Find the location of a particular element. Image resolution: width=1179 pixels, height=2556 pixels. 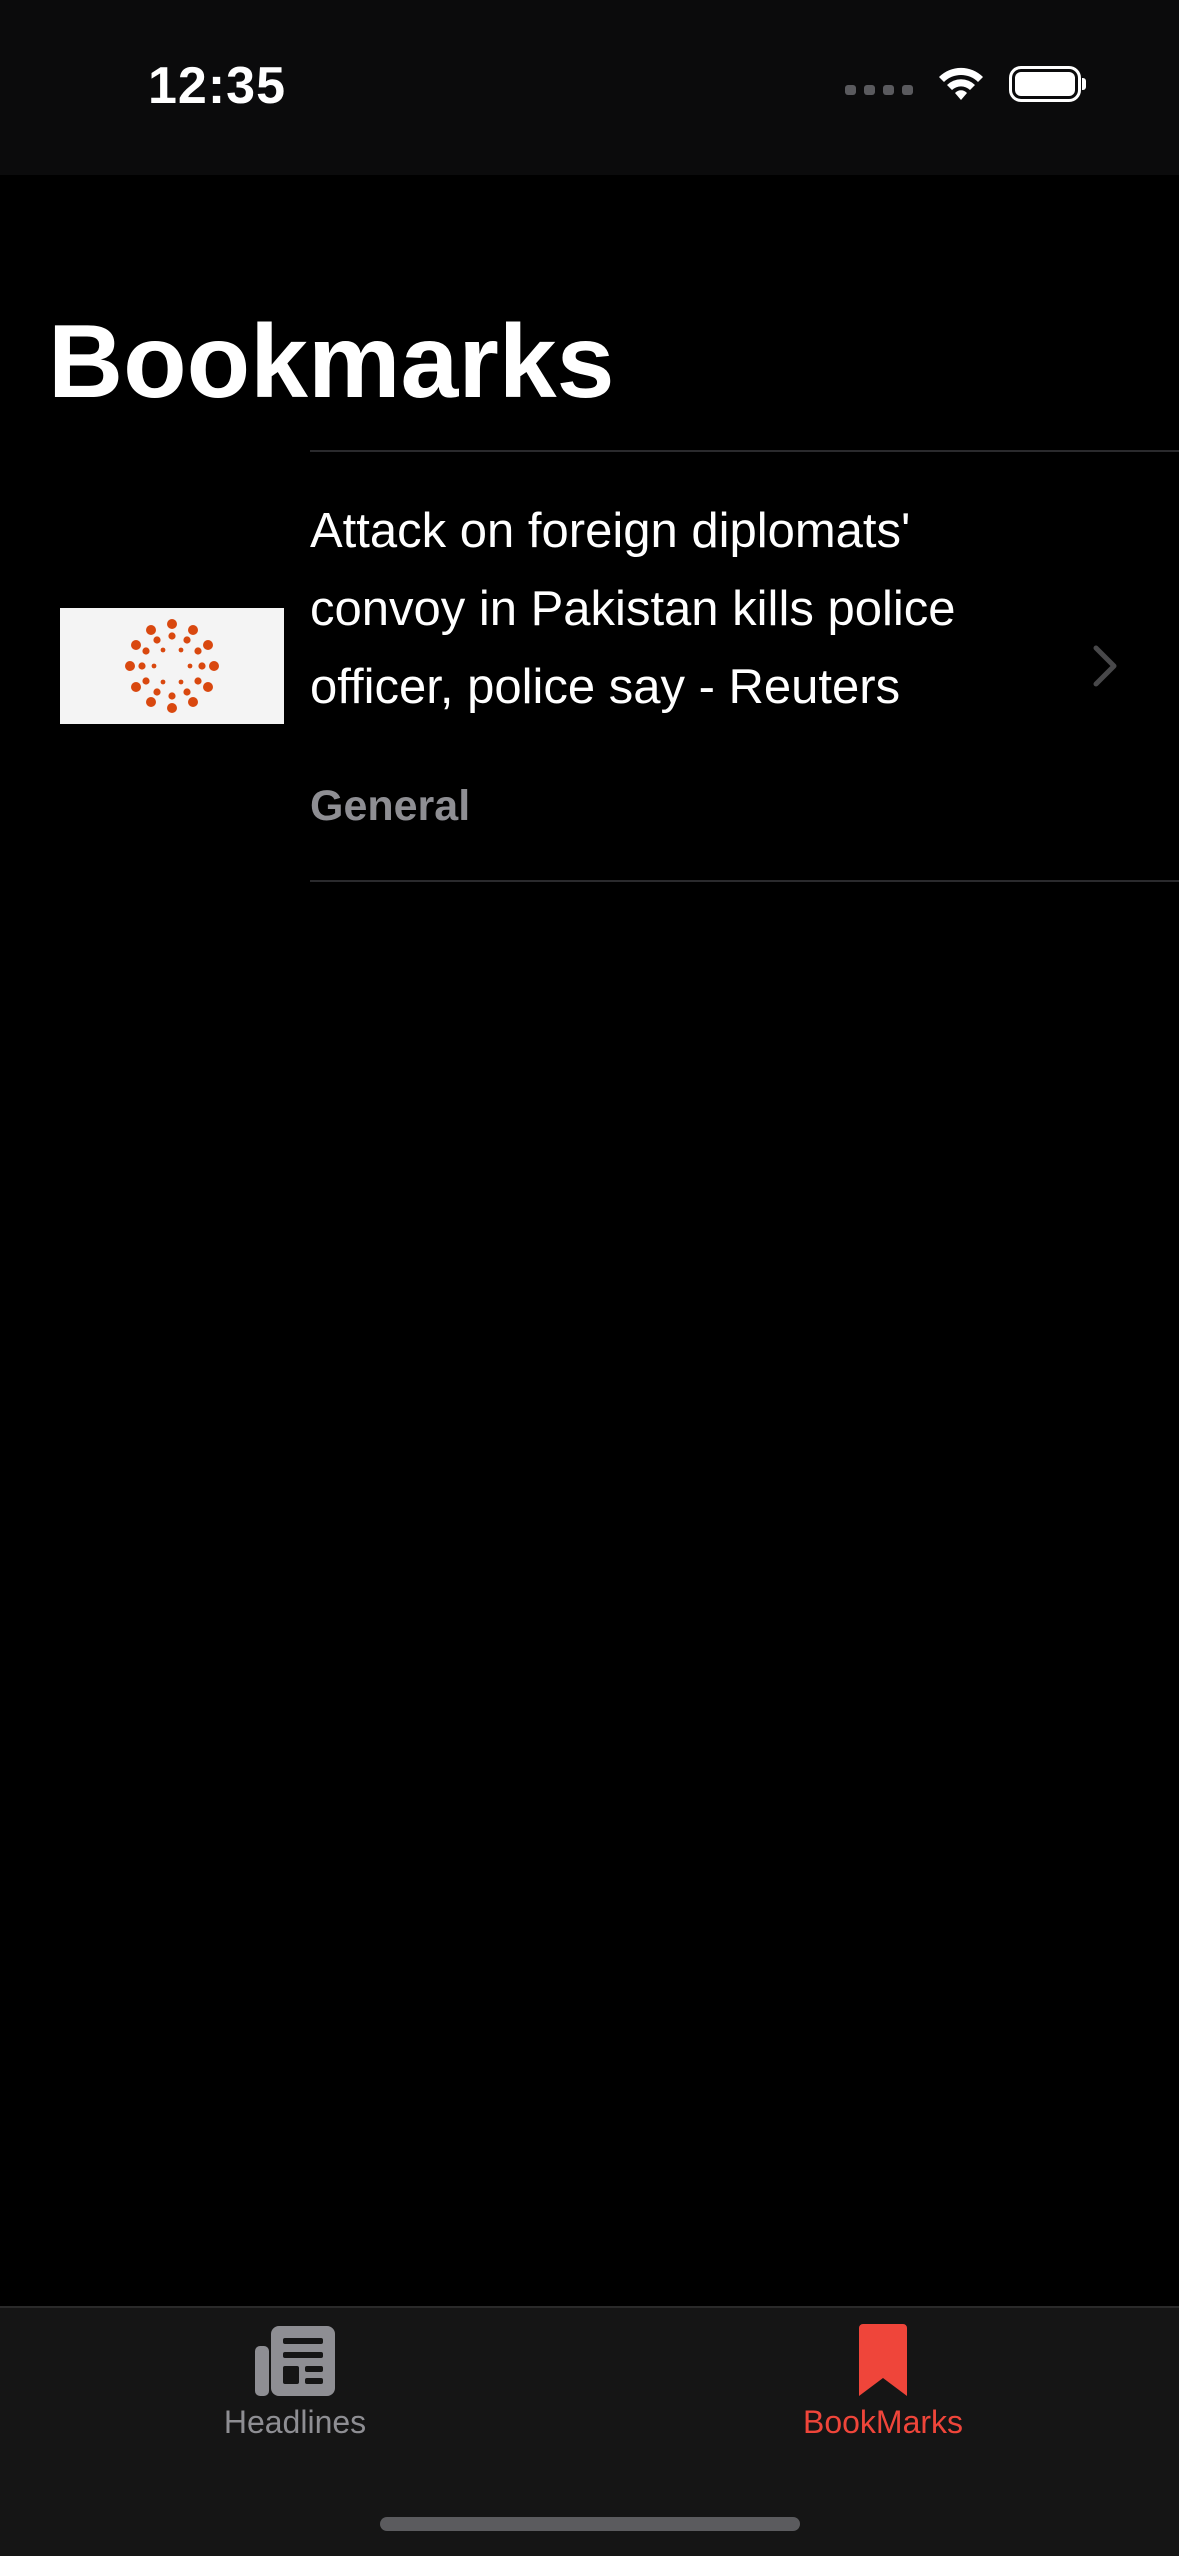

tab-bookmarks: BookMarks is located at coordinates (883, 2381).